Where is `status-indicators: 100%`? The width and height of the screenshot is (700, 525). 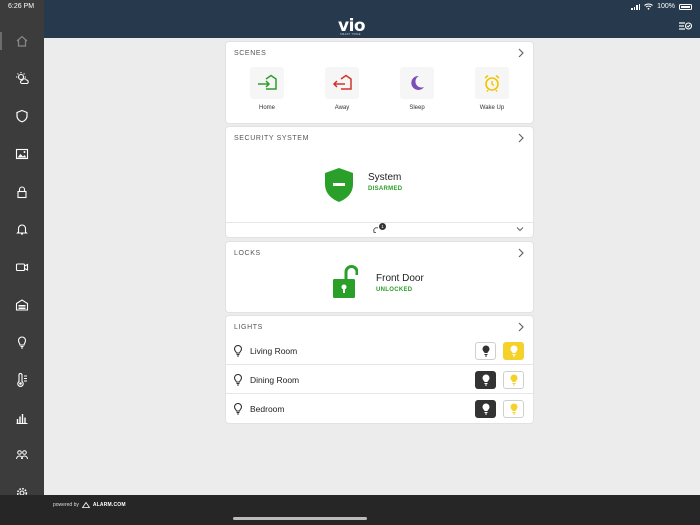 status-indicators: 100% is located at coordinates (661, 6).